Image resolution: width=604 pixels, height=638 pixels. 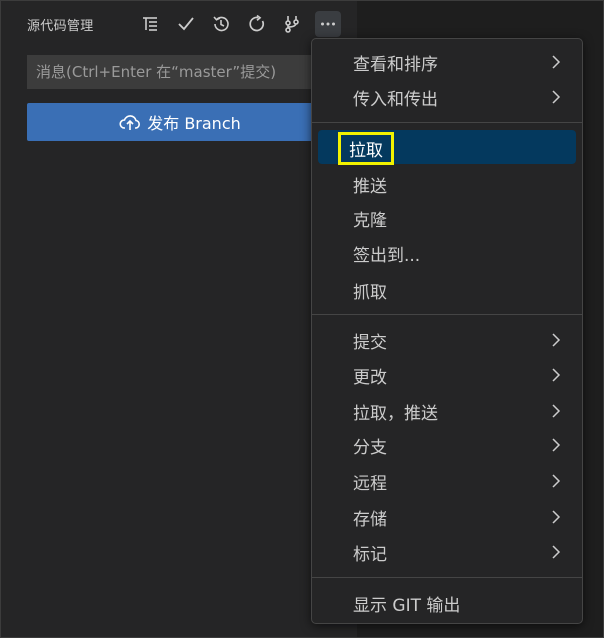 What do you see at coordinates (180, 72) in the screenshot?
I see `commit-message-input` at bounding box center [180, 72].